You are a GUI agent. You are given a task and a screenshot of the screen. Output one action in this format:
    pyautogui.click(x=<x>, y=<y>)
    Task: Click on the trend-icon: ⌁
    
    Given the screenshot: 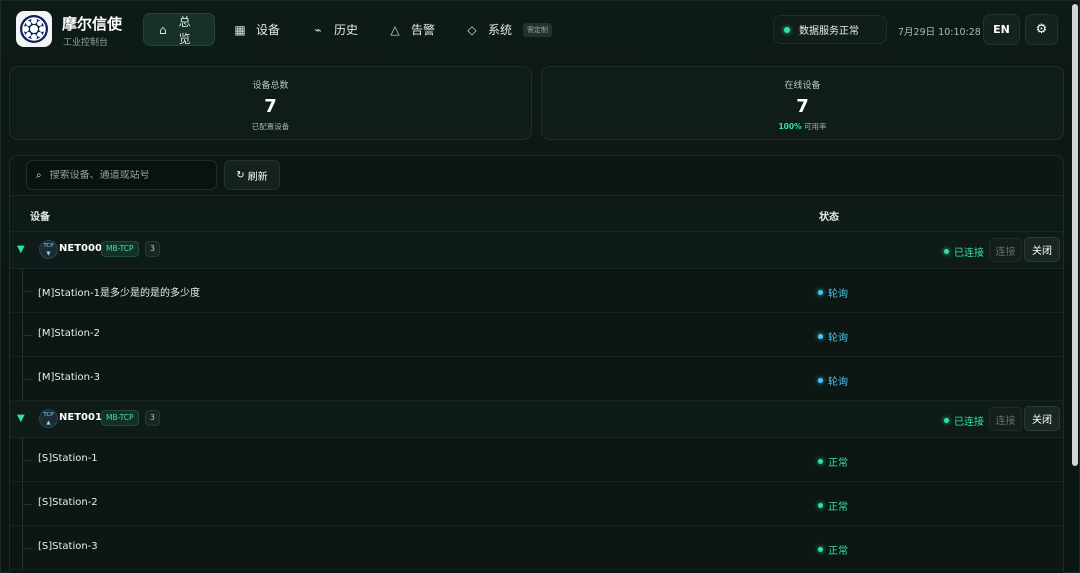 What is the action you would take?
    pyautogui.click(x=318, y=29)
    